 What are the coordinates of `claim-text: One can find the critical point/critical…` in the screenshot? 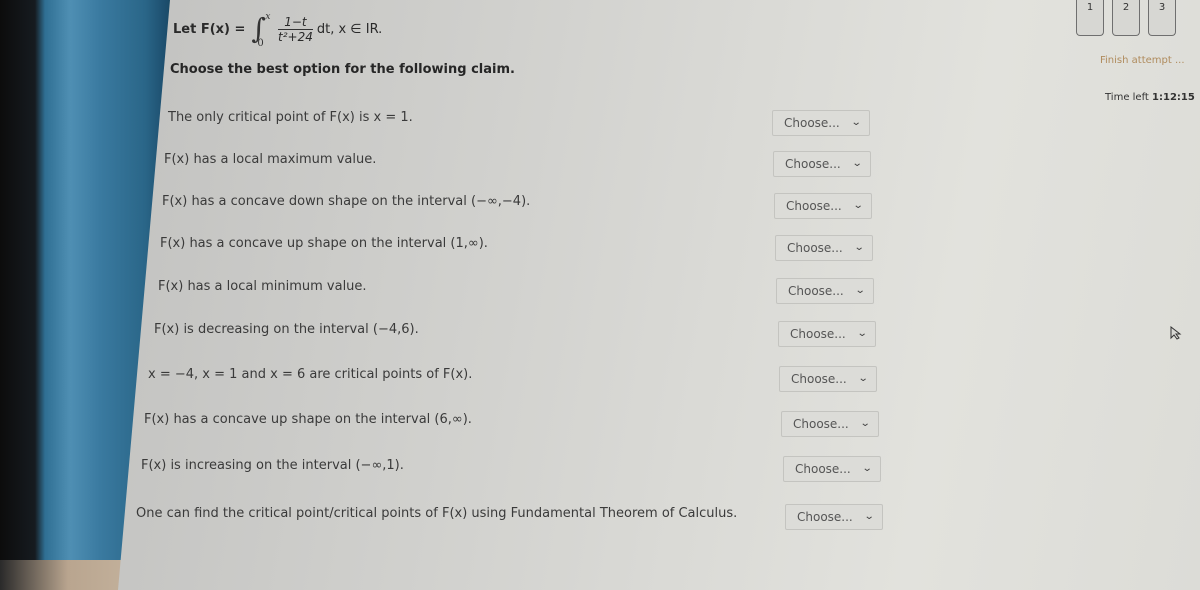 It's located at (437, 513).